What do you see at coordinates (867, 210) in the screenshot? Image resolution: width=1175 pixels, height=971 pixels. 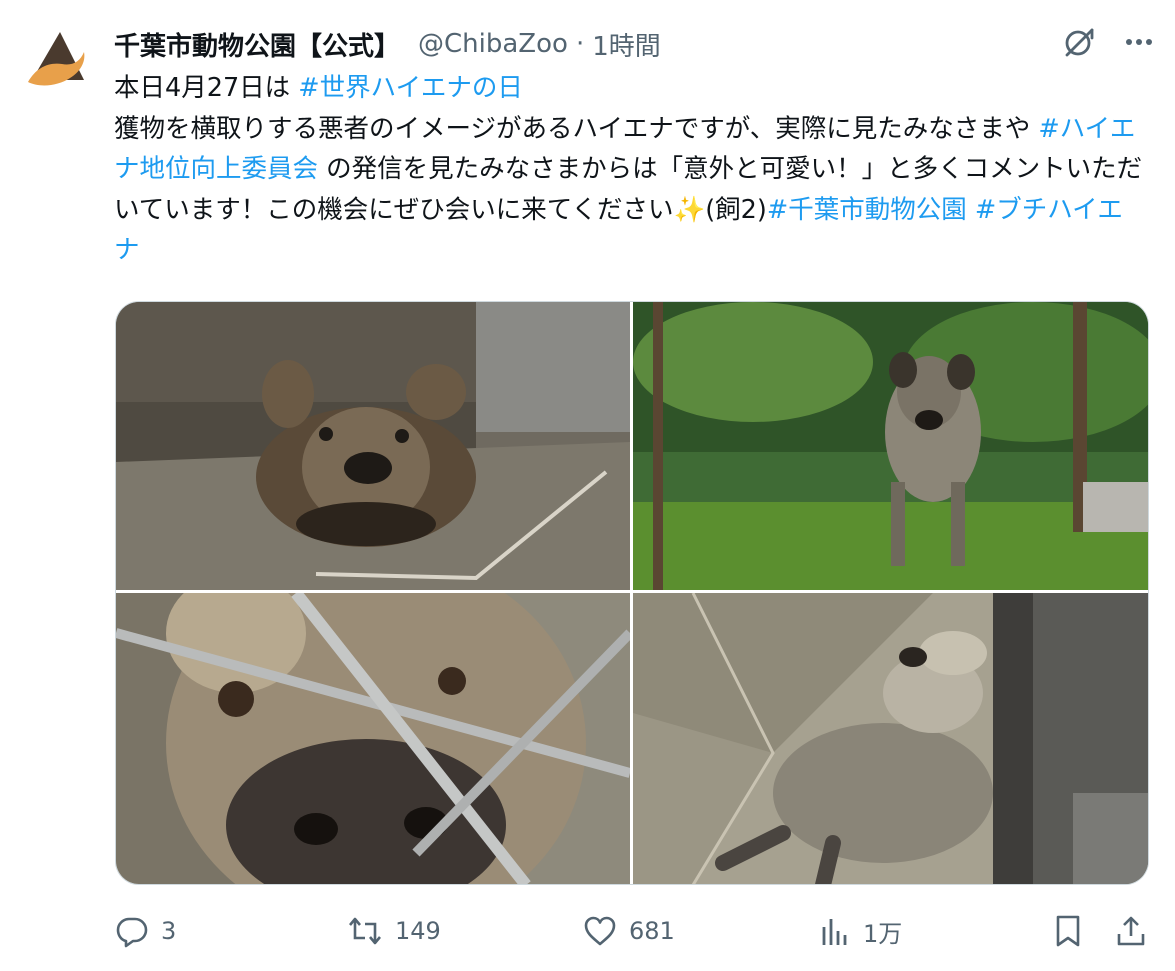 I see `hashtag-link: #千葉市動物公園` at bounding box center [867, 210].